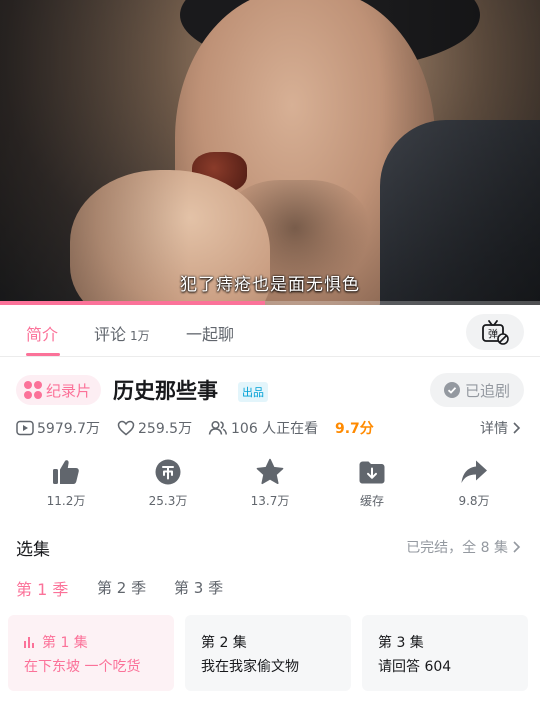 The width and height of the screenshot is (540, 720). What do you see at coordinates (66, 472) in the screenshot?
I see `thumbs-up-icon` at bounding box center [66, 472].